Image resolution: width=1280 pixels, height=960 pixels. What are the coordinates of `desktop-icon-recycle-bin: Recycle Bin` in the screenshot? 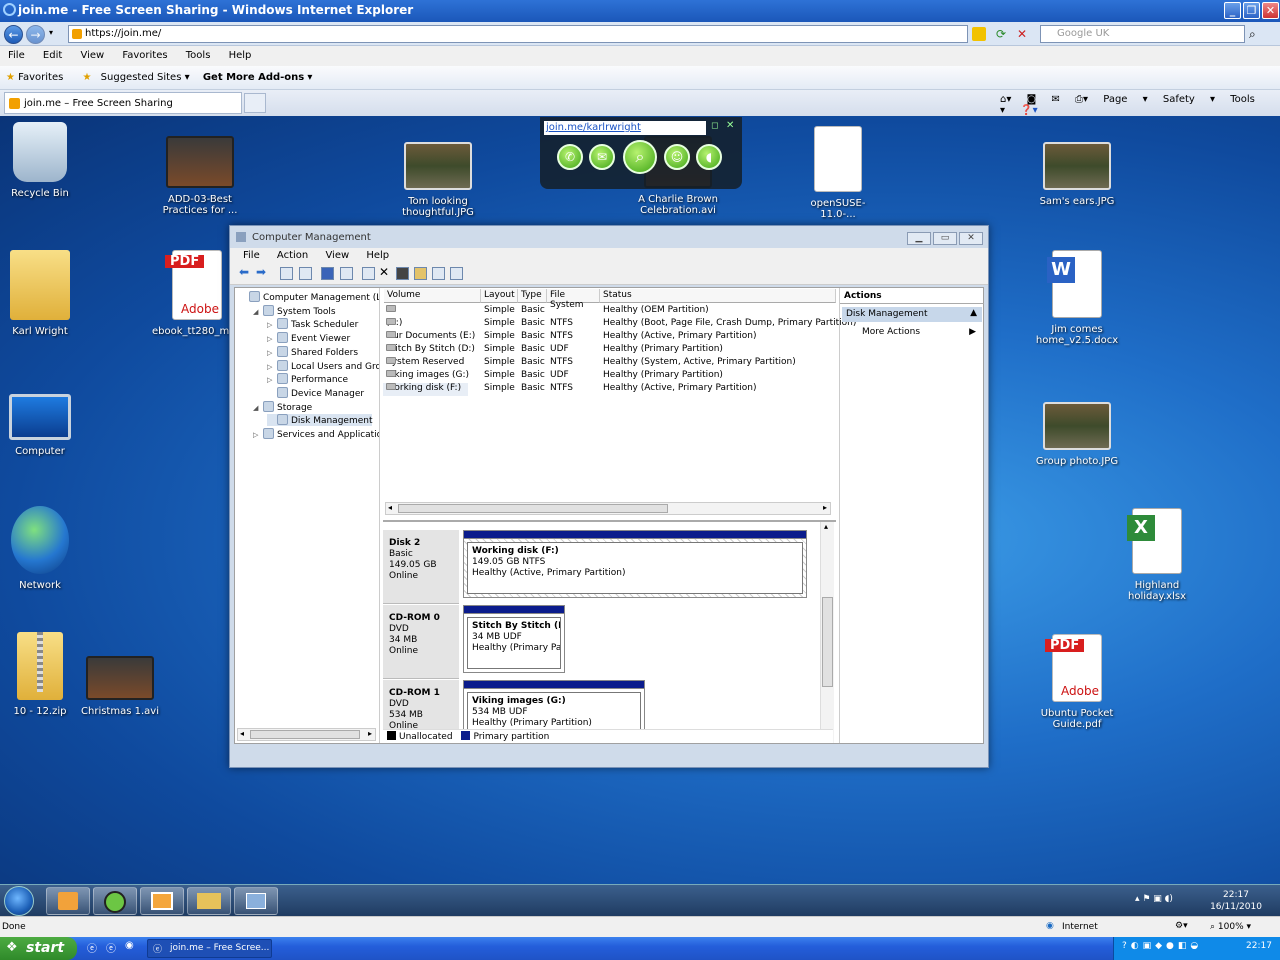 It's located at (42, 160).